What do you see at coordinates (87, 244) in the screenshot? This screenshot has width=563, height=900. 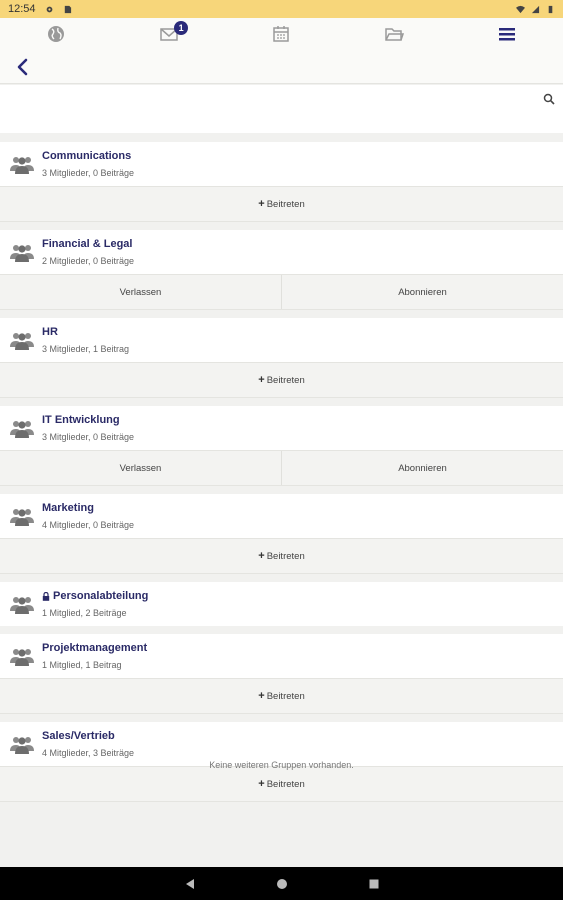 I see `group-name: Financial & Legal` at bounding box center [87, 244].